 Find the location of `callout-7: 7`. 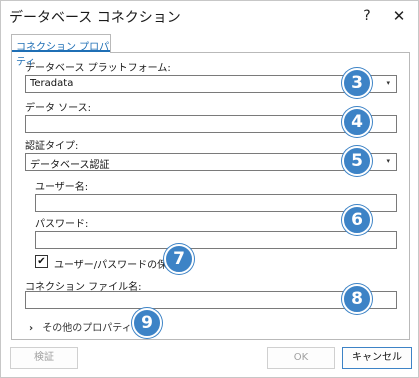

callout-7: 7 is located at coordinates (179, 259).